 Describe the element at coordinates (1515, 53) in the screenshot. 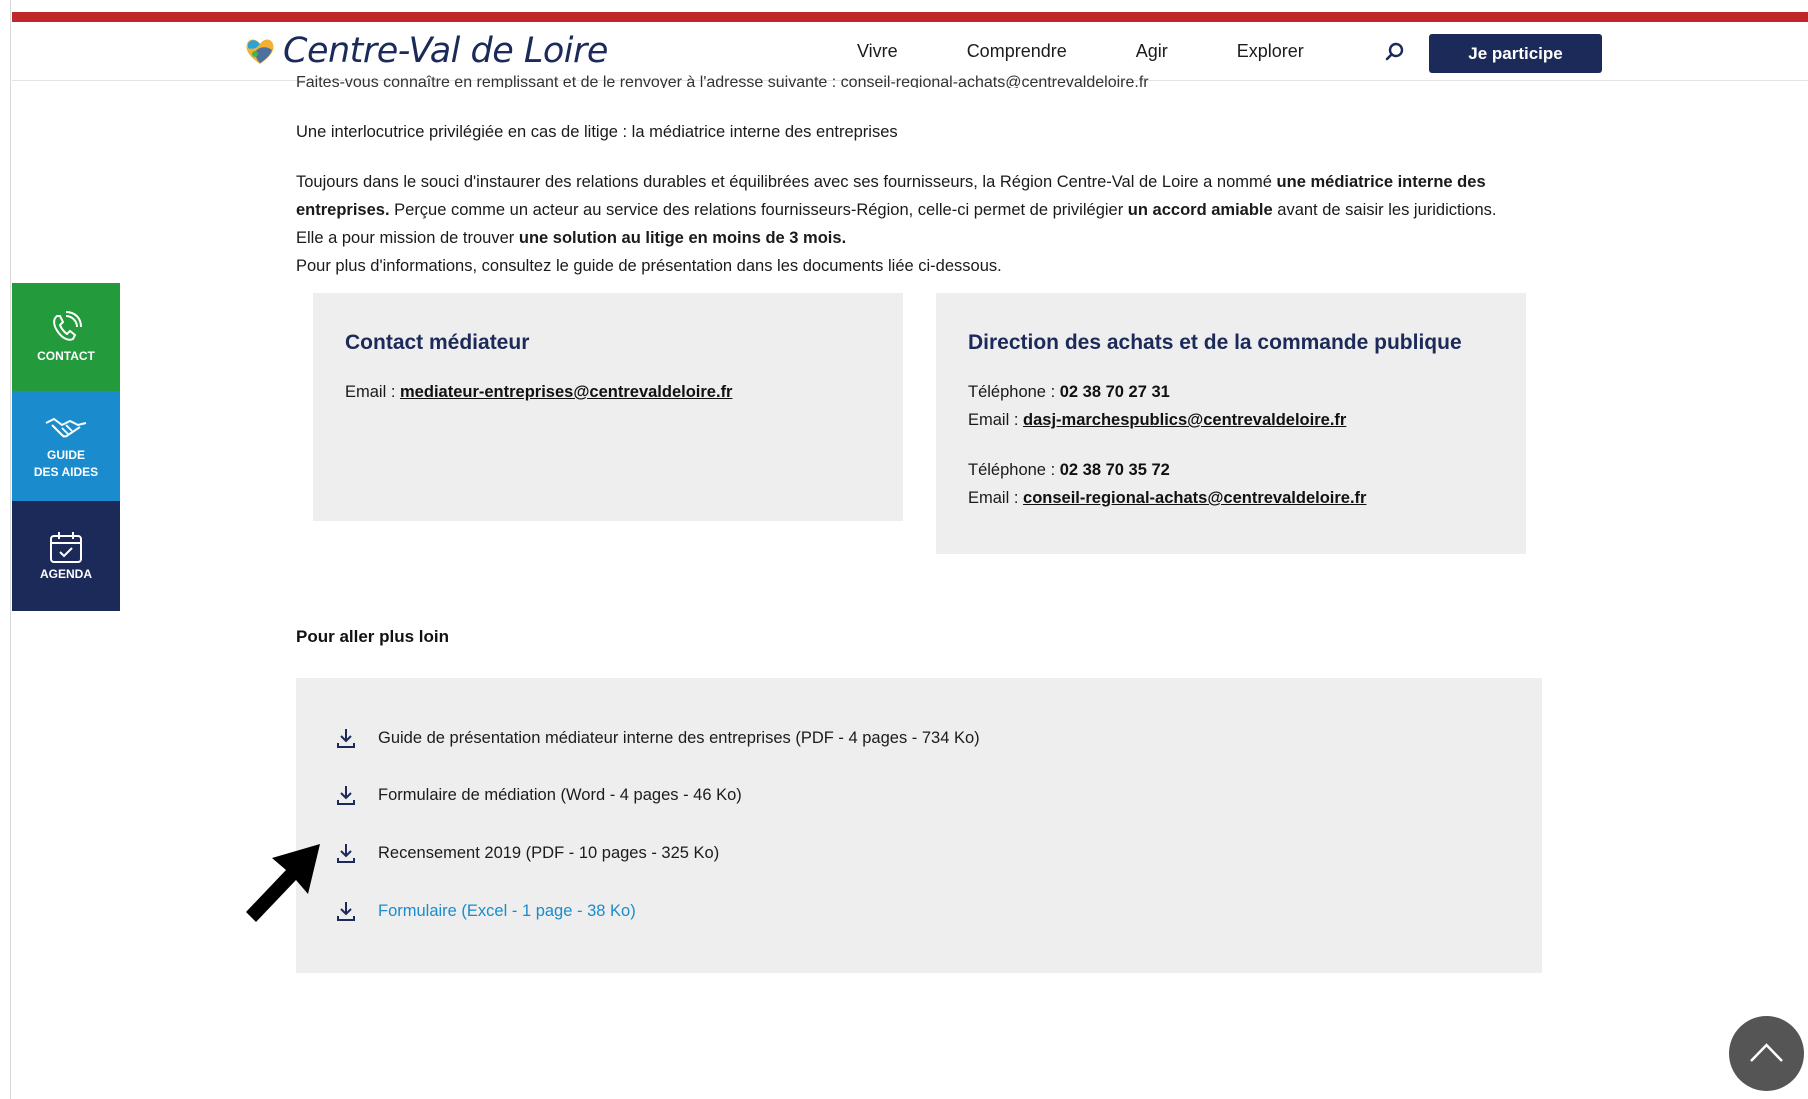

I see `je-participe-button: Je participe` at that location.